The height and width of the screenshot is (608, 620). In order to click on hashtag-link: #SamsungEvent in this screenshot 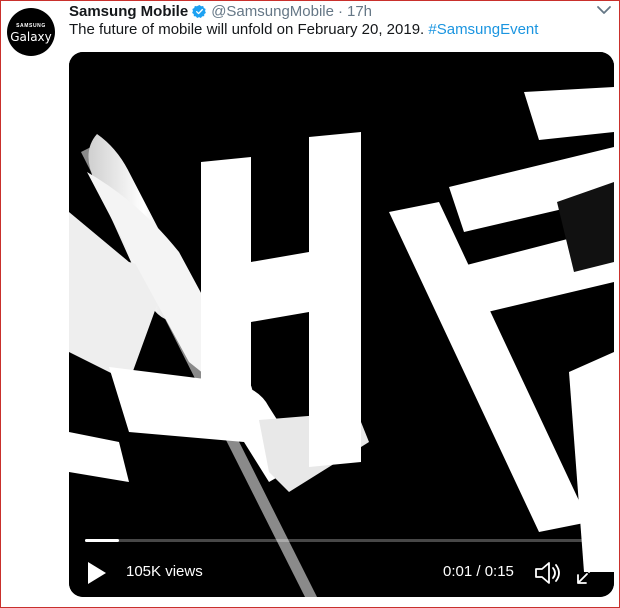, I will do `click(483, 29)`.